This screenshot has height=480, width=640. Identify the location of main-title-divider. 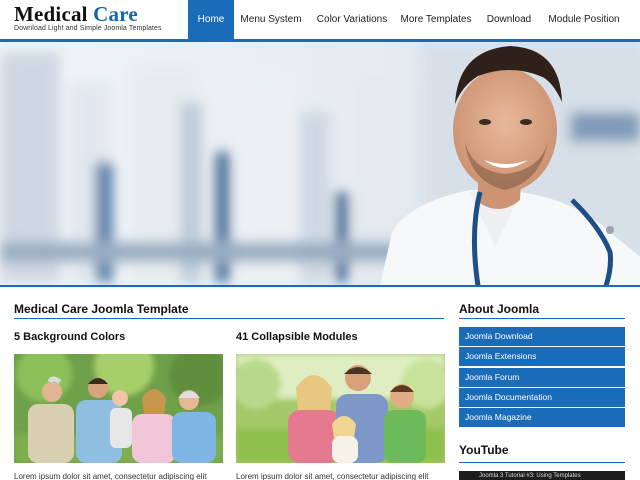
(229, 318).